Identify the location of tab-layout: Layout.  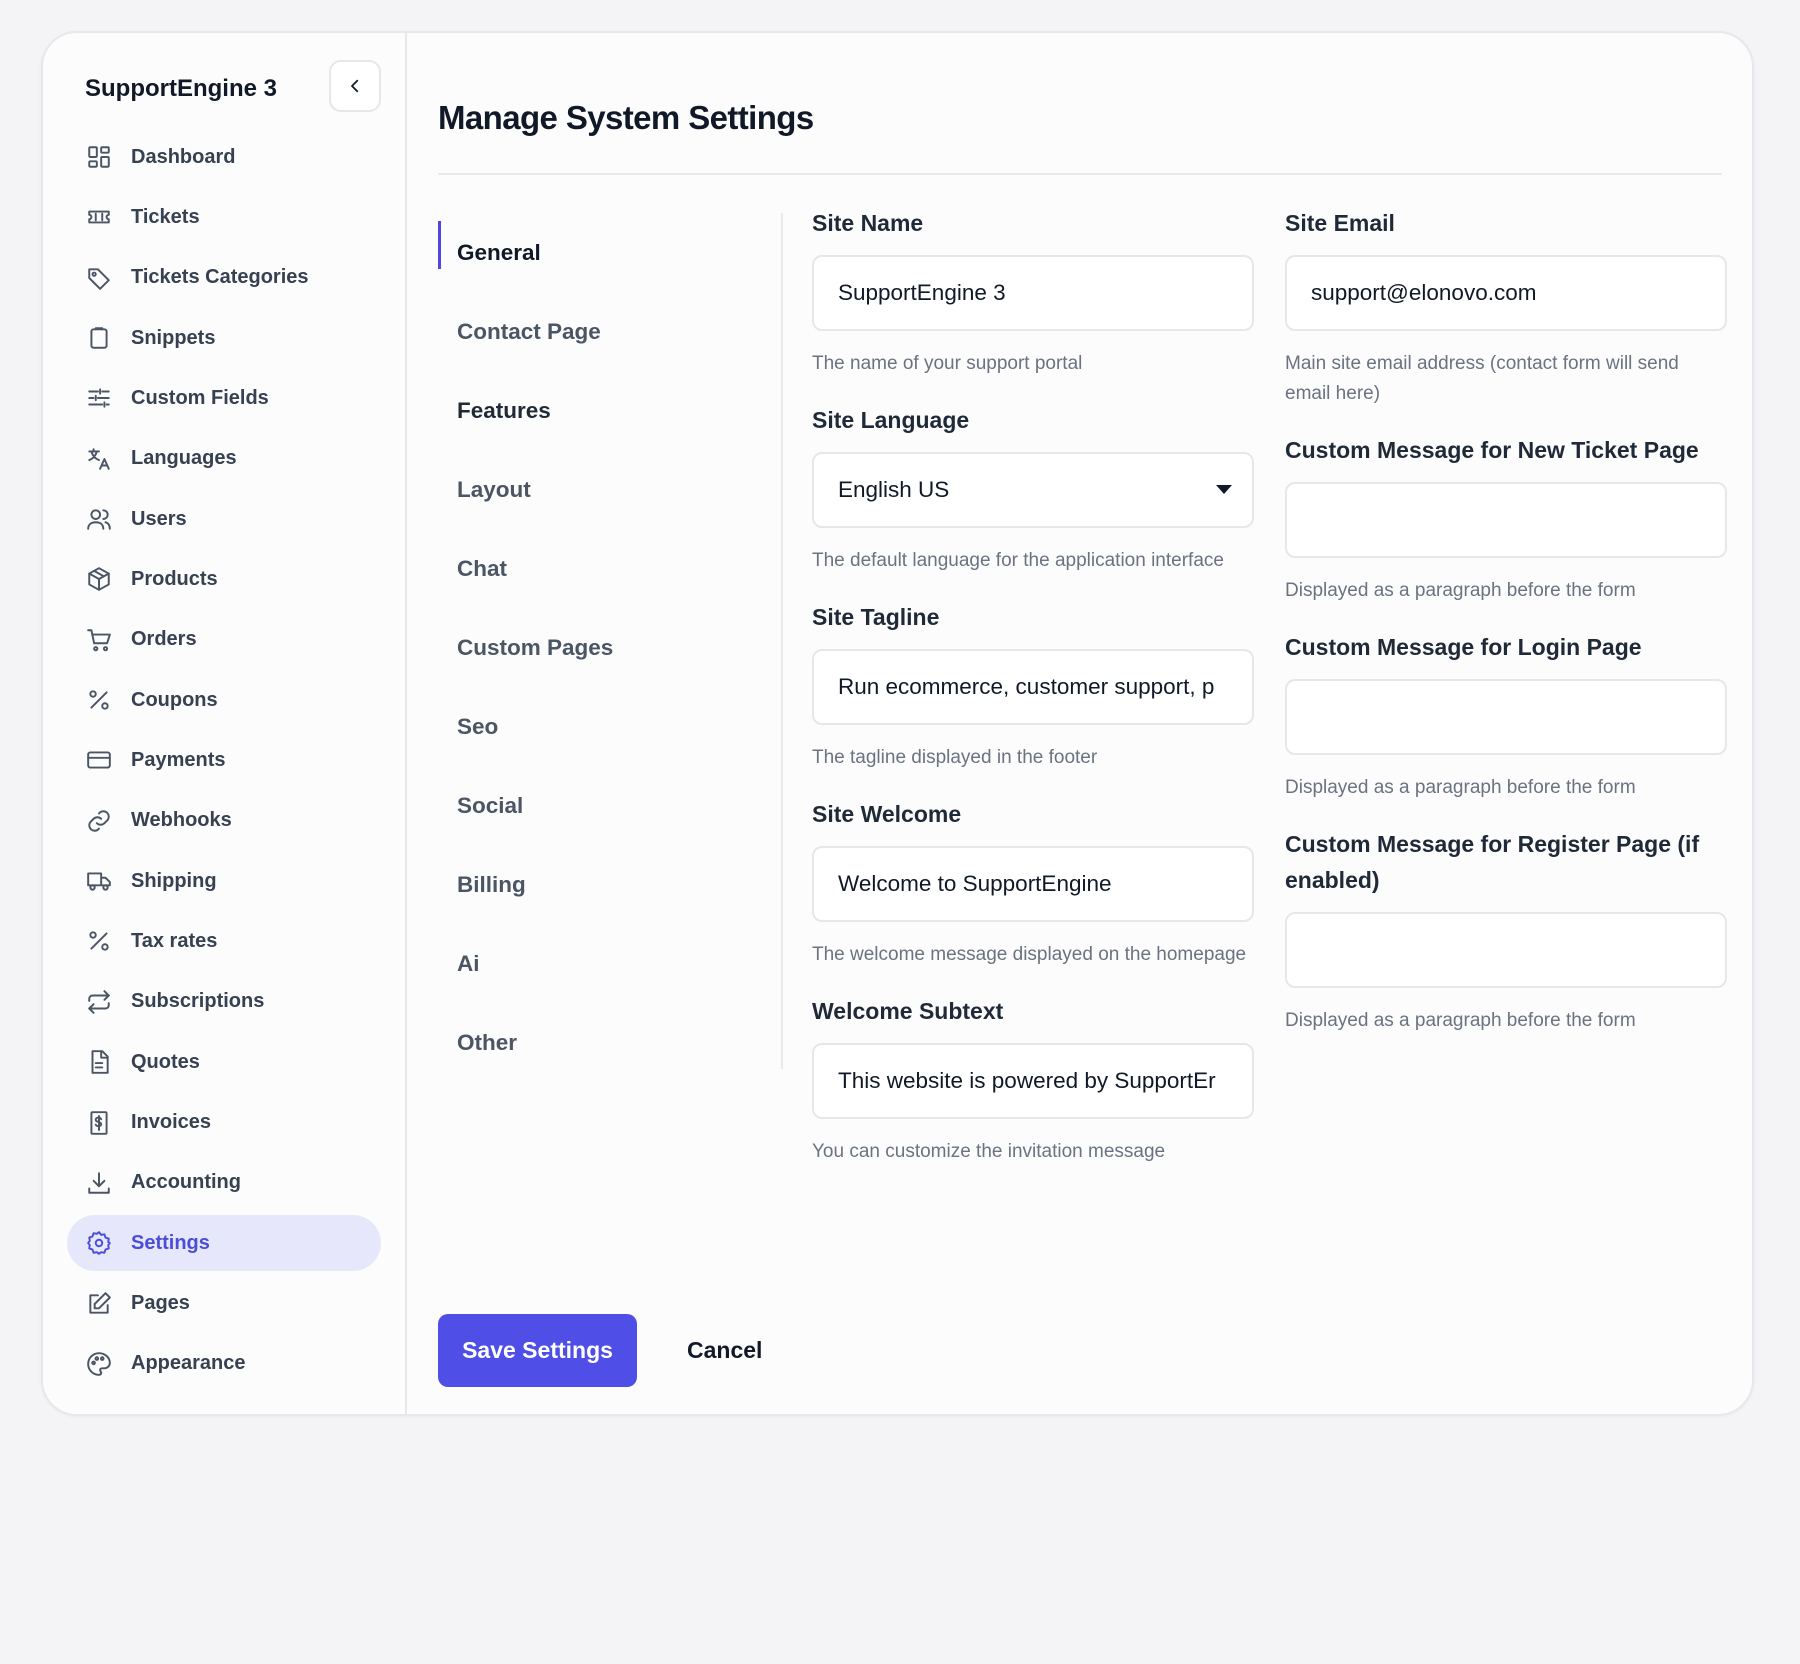
(609, 489).